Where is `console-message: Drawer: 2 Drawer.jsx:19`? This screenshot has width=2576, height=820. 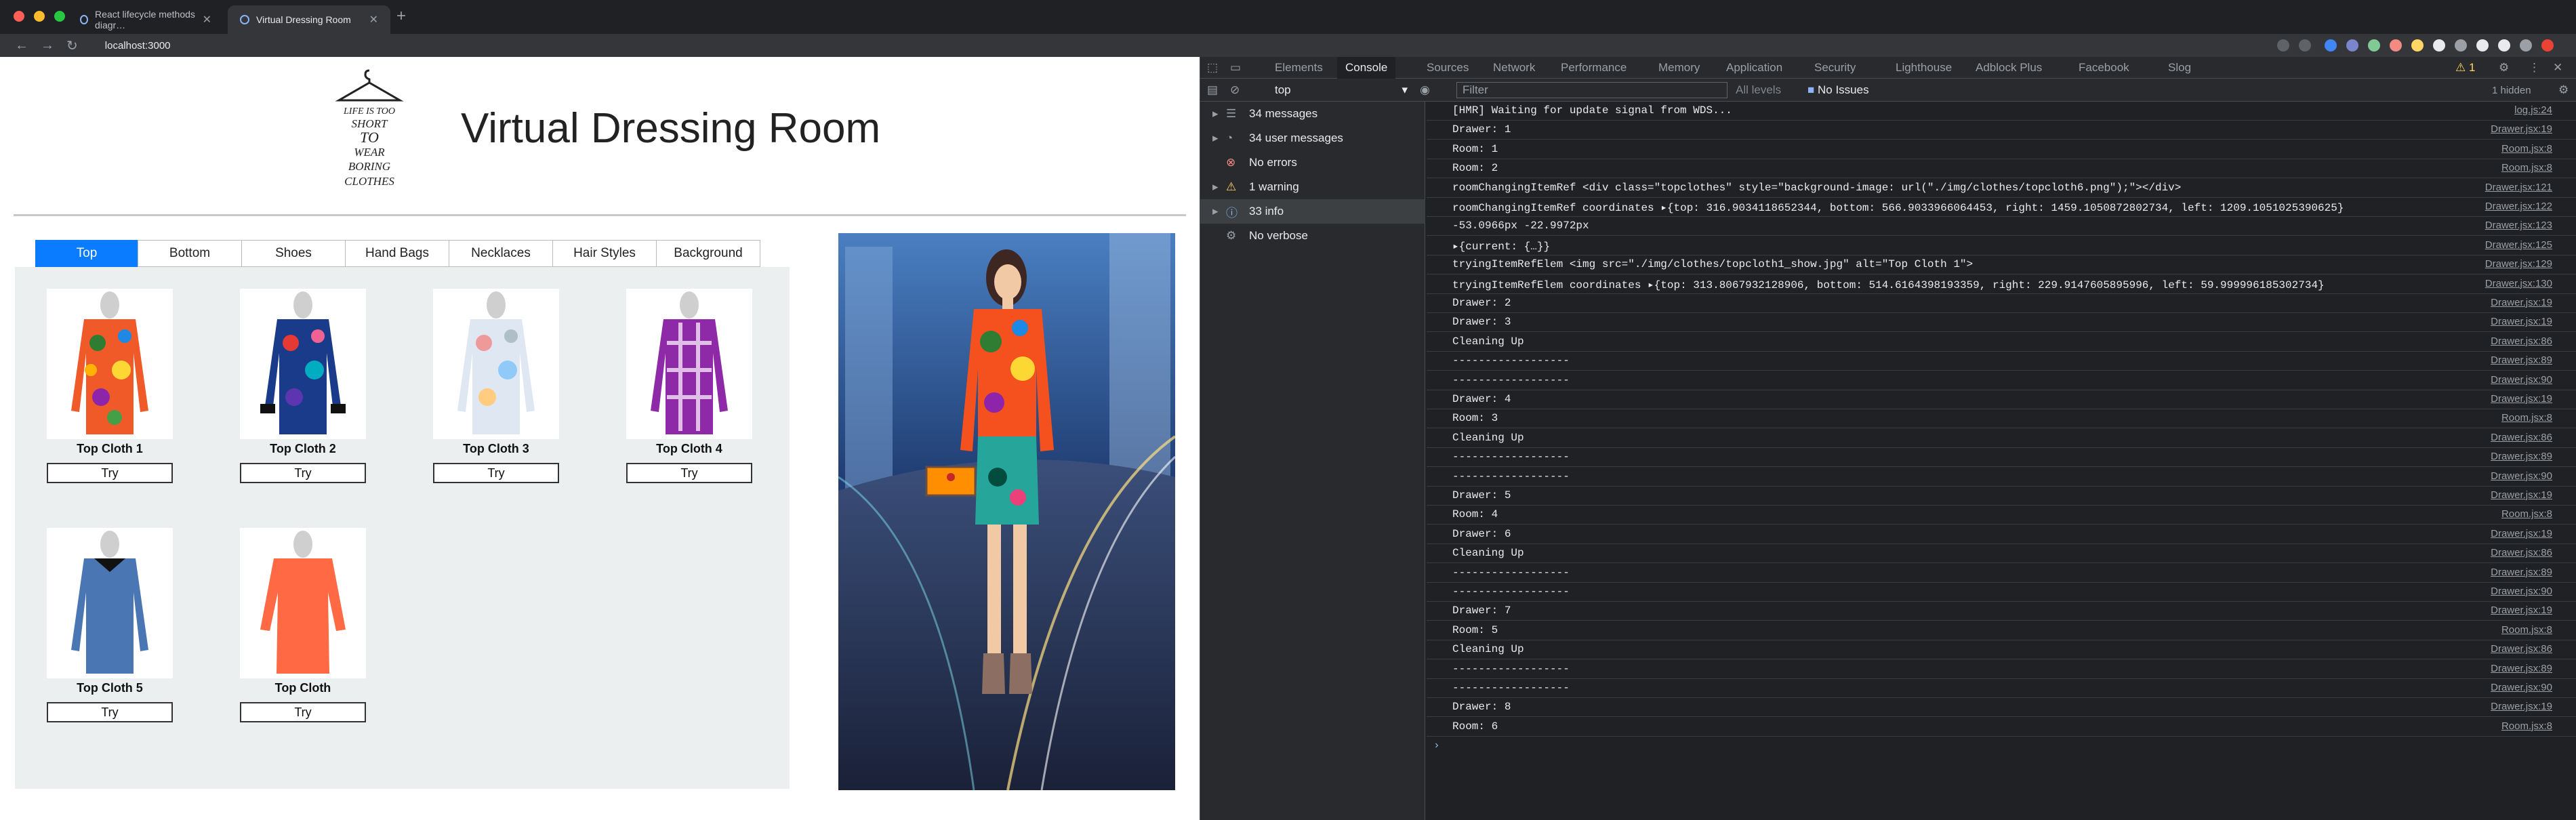
console-message: Drawer: 2 Drawer.jsx:19 is located at coordinates (2002, 303).